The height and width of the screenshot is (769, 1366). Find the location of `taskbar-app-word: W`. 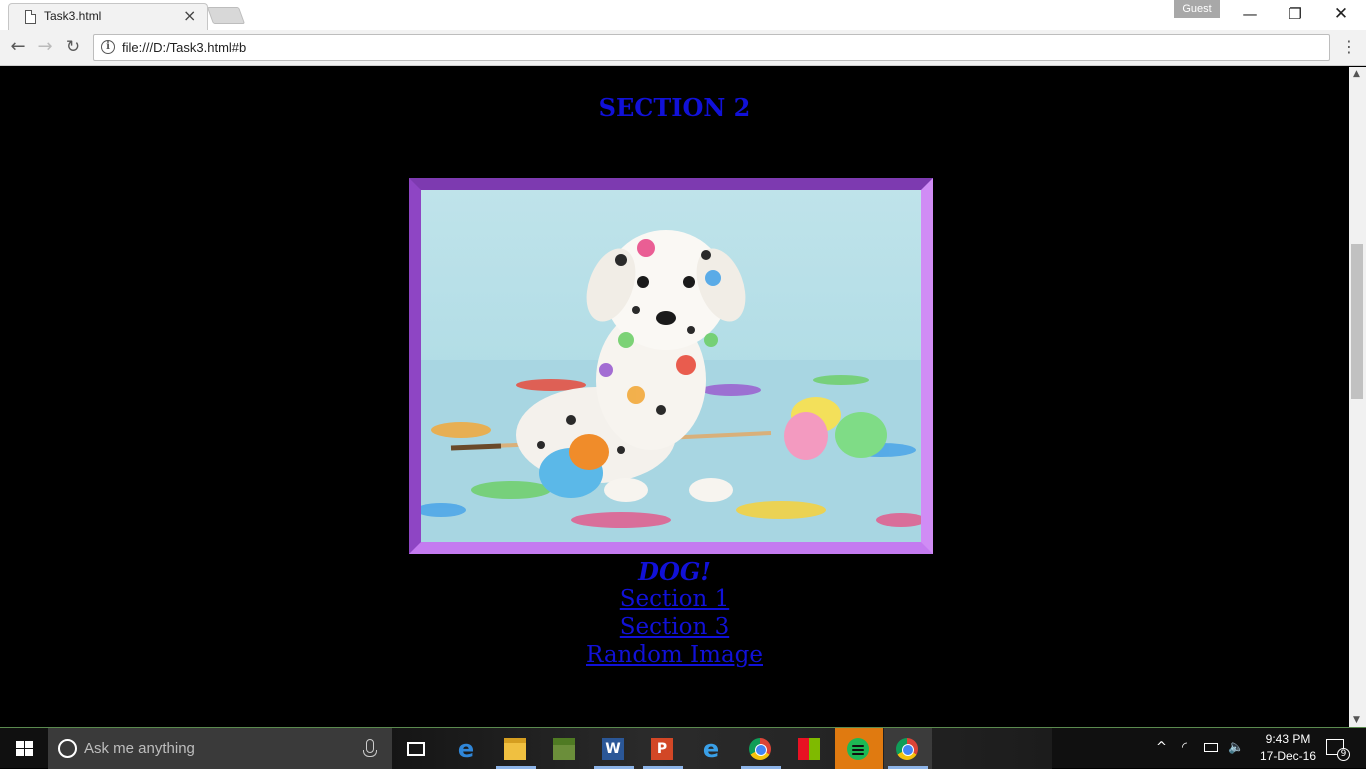

taskbar-app-word: W is located at coordinates (614, 748).